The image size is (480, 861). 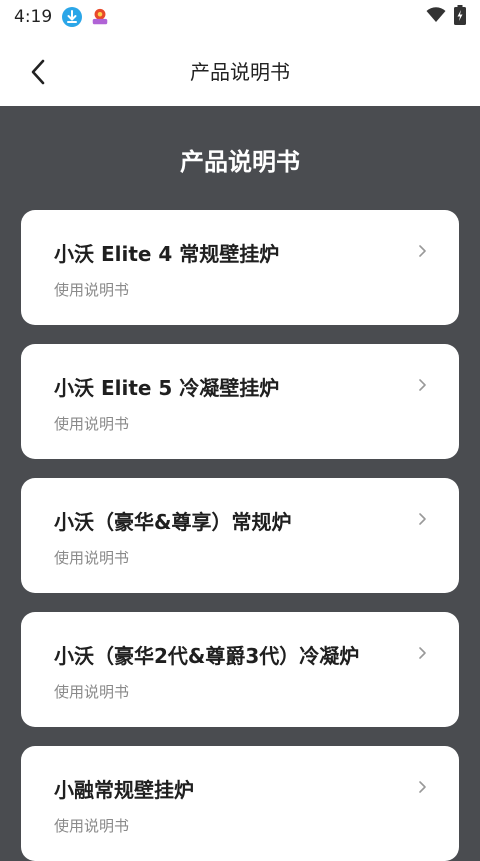 What do you see at coordinates (167, 254) in the screenshot?
I see `manual-card-title: 小沃 Elite 4 常规壁挂炉` at bounding box center [167, 254].